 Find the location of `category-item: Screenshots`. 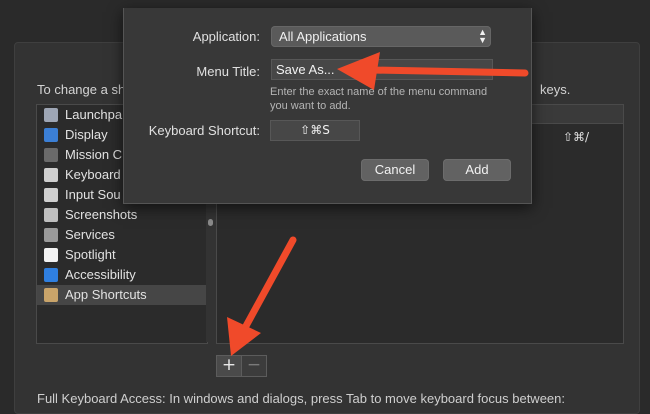

category-item: Screenshots is located at coordinates (122, 215).